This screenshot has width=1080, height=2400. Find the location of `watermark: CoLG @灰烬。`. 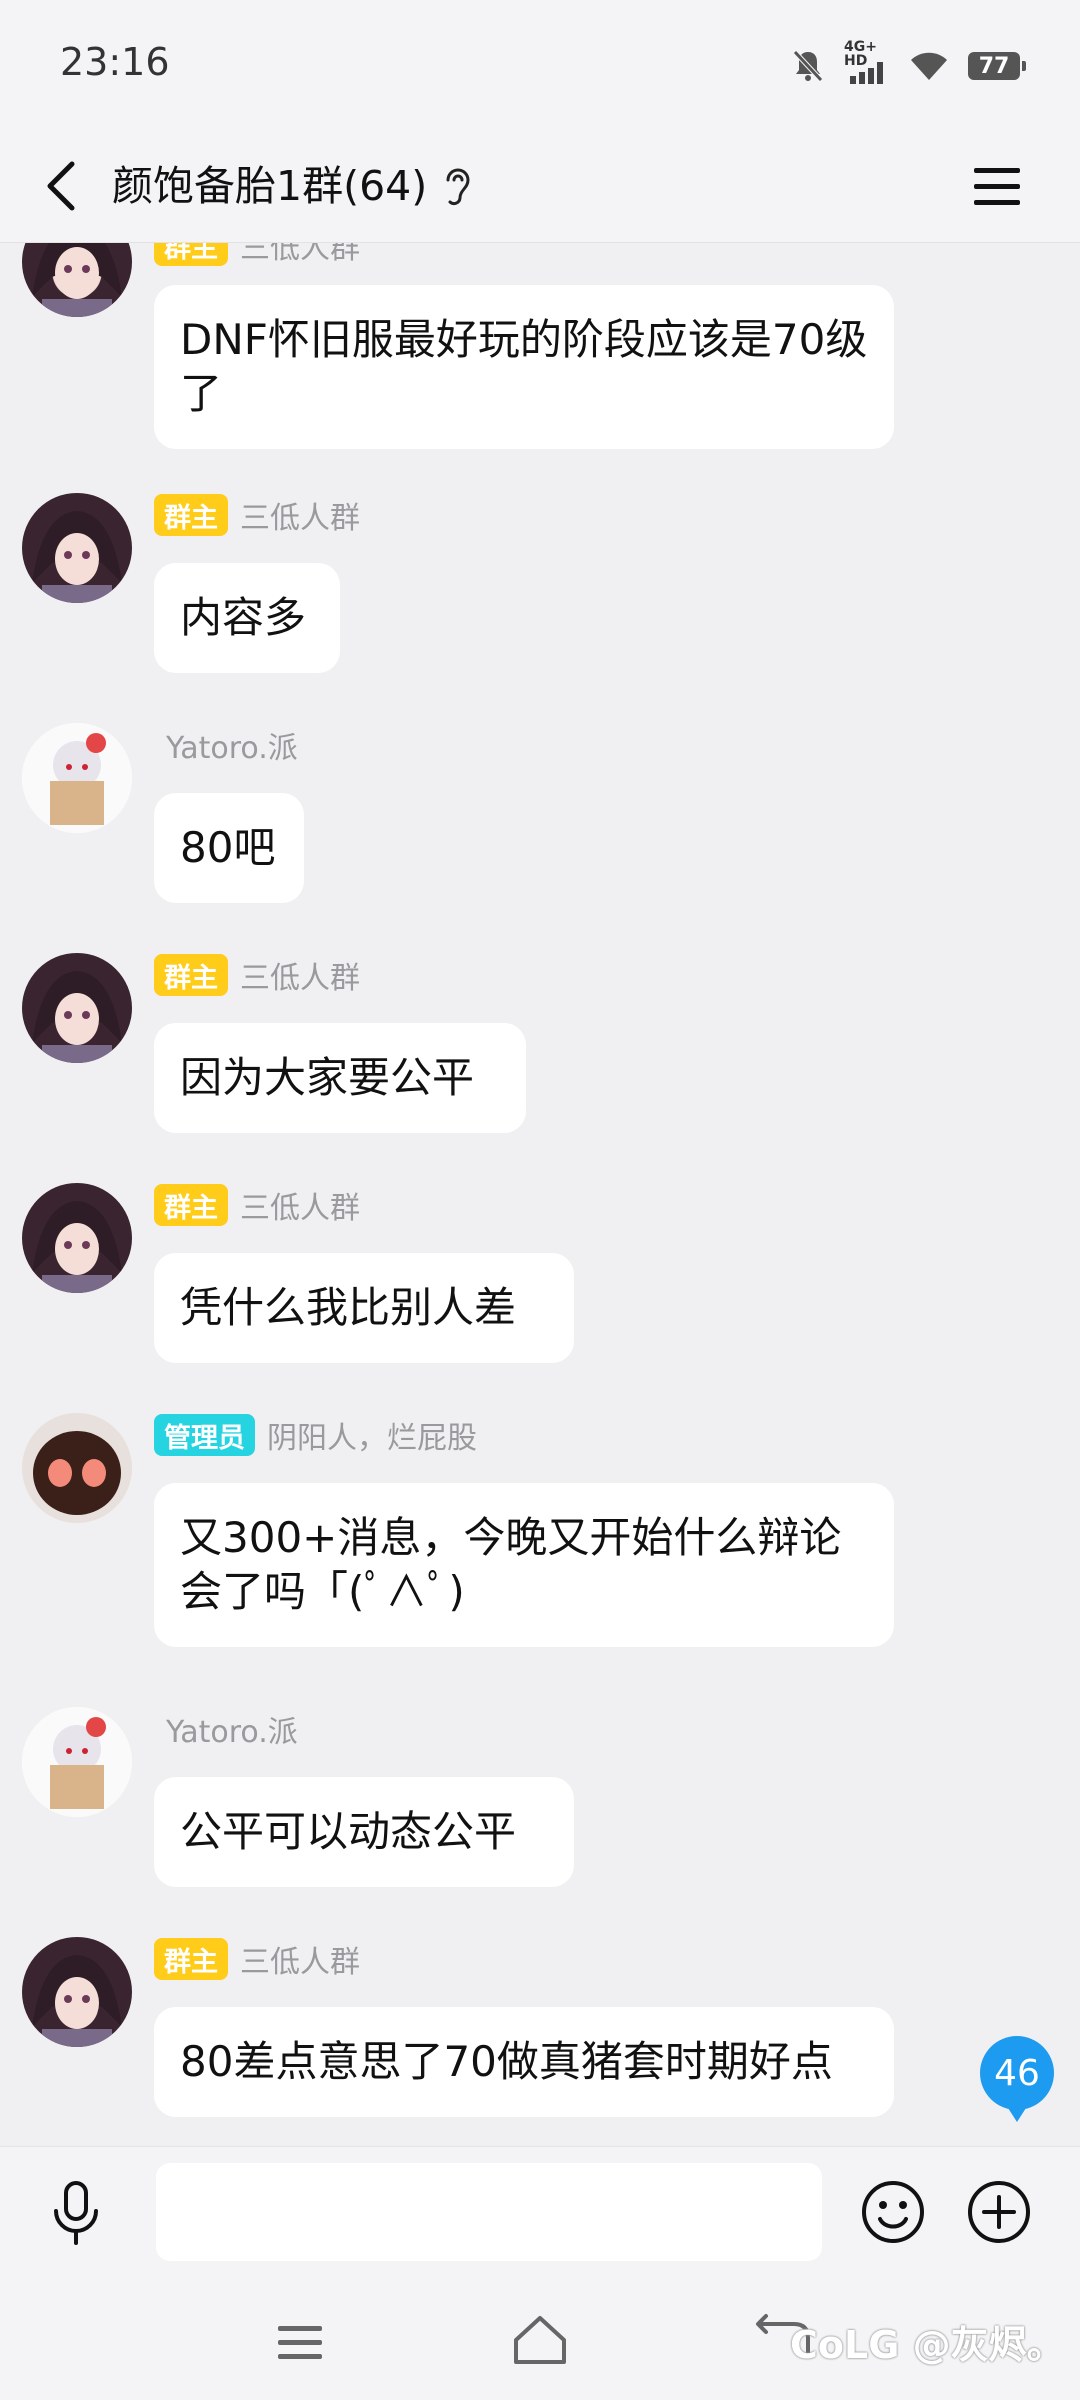

watermark: CoLG @灰烬。 is located at coordinates (927, 2345).